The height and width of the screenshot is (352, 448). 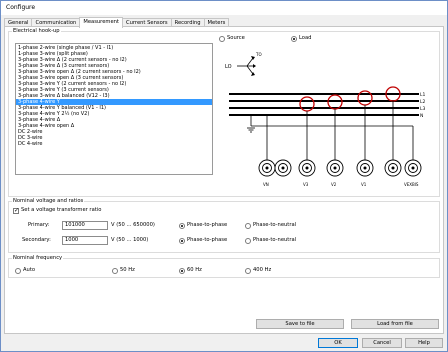 I want to click on freq-auto-label: Auto, so click(x=29, y=270).